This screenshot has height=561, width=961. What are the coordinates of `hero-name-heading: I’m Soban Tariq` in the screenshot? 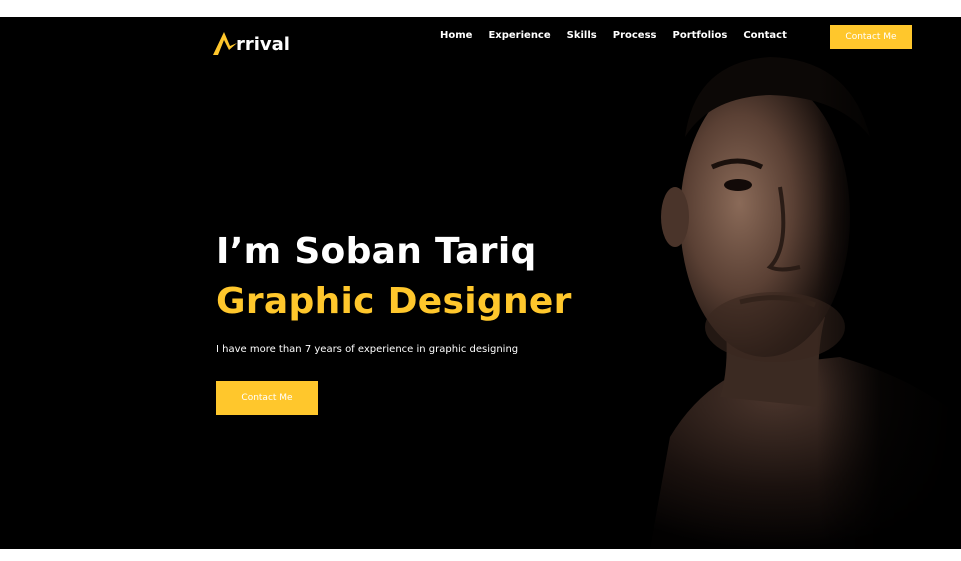 It's located at (376, 251).